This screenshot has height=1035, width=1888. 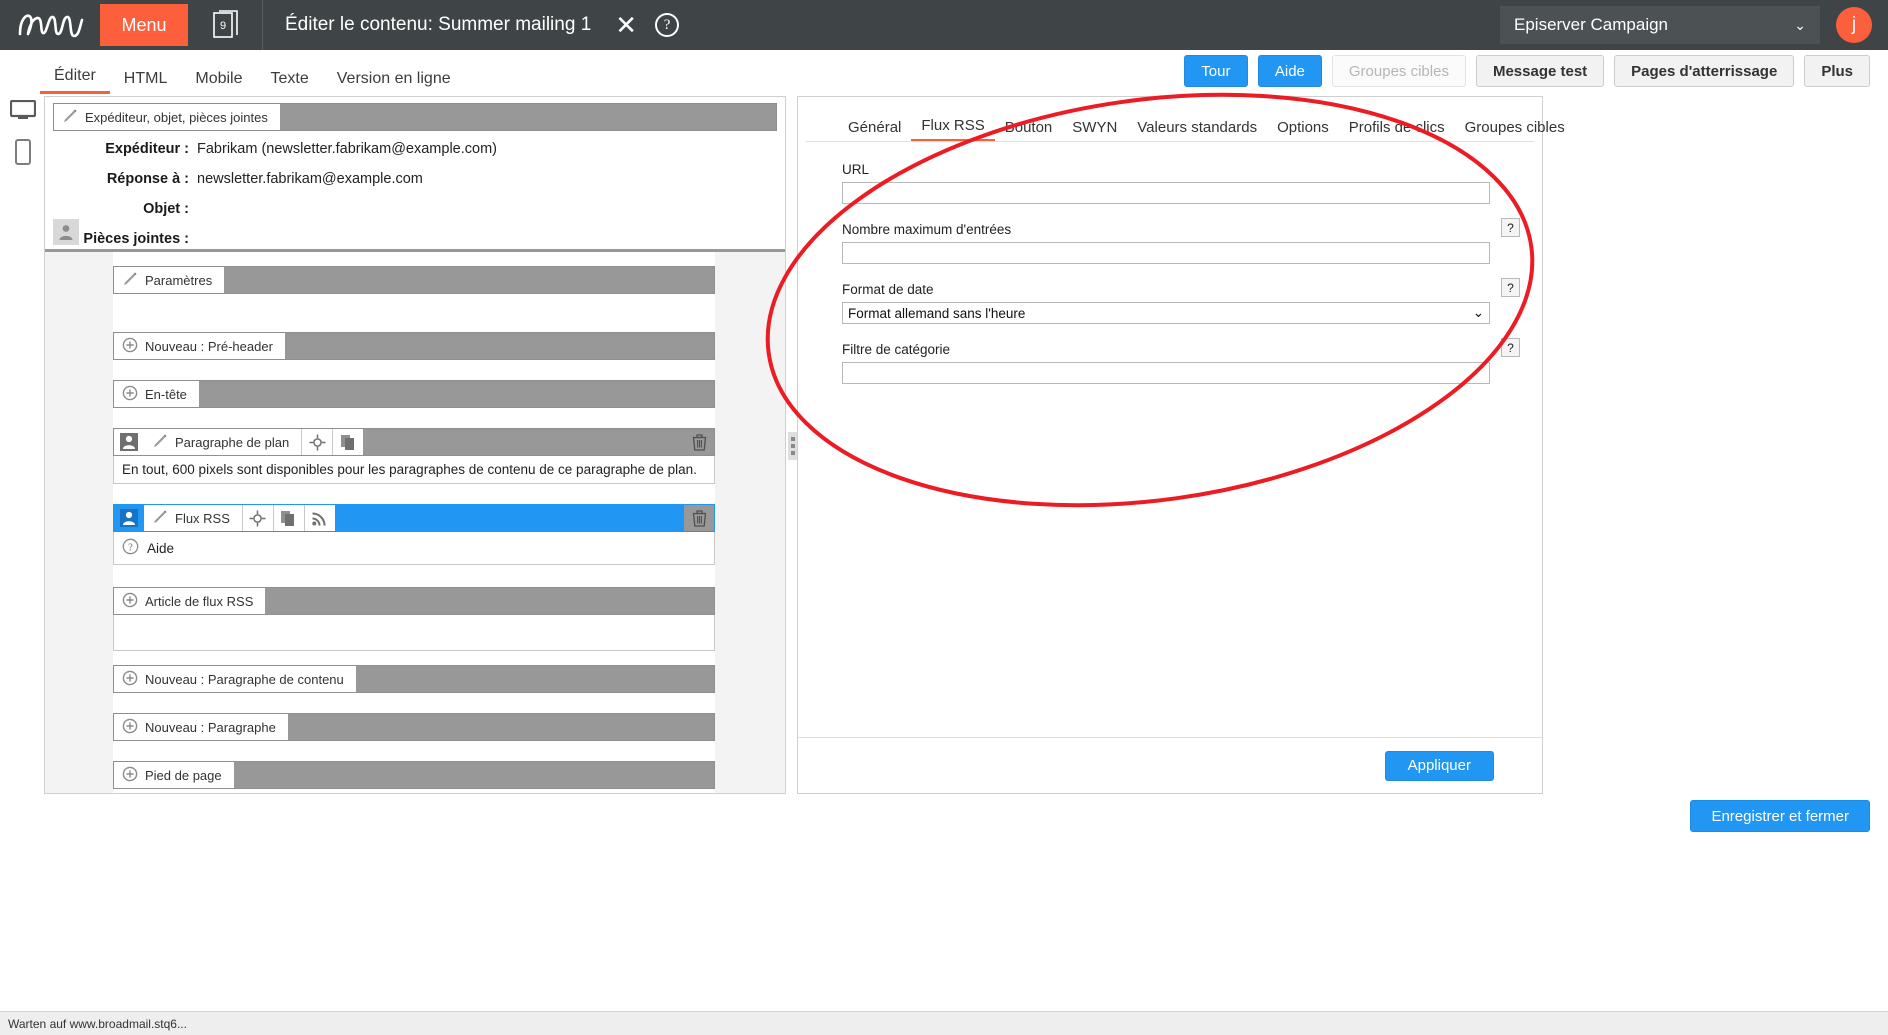 I want to click on block-entete-fill, so click(x=456, y=394).